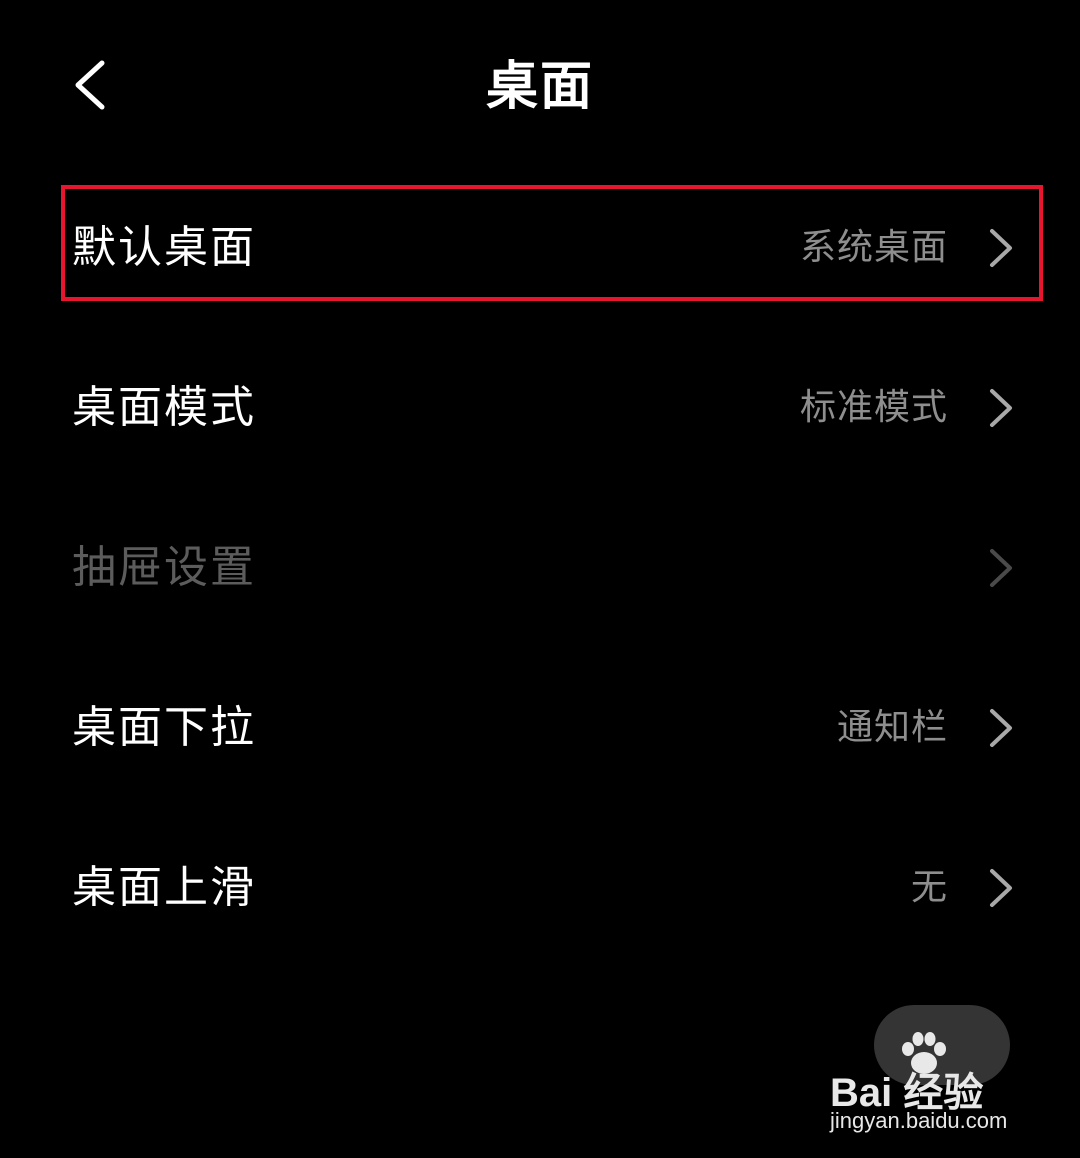 The width and height of the screenshot is (1080, 1158). I want to click on setting-label: 默认桌面, so click(164, 247).